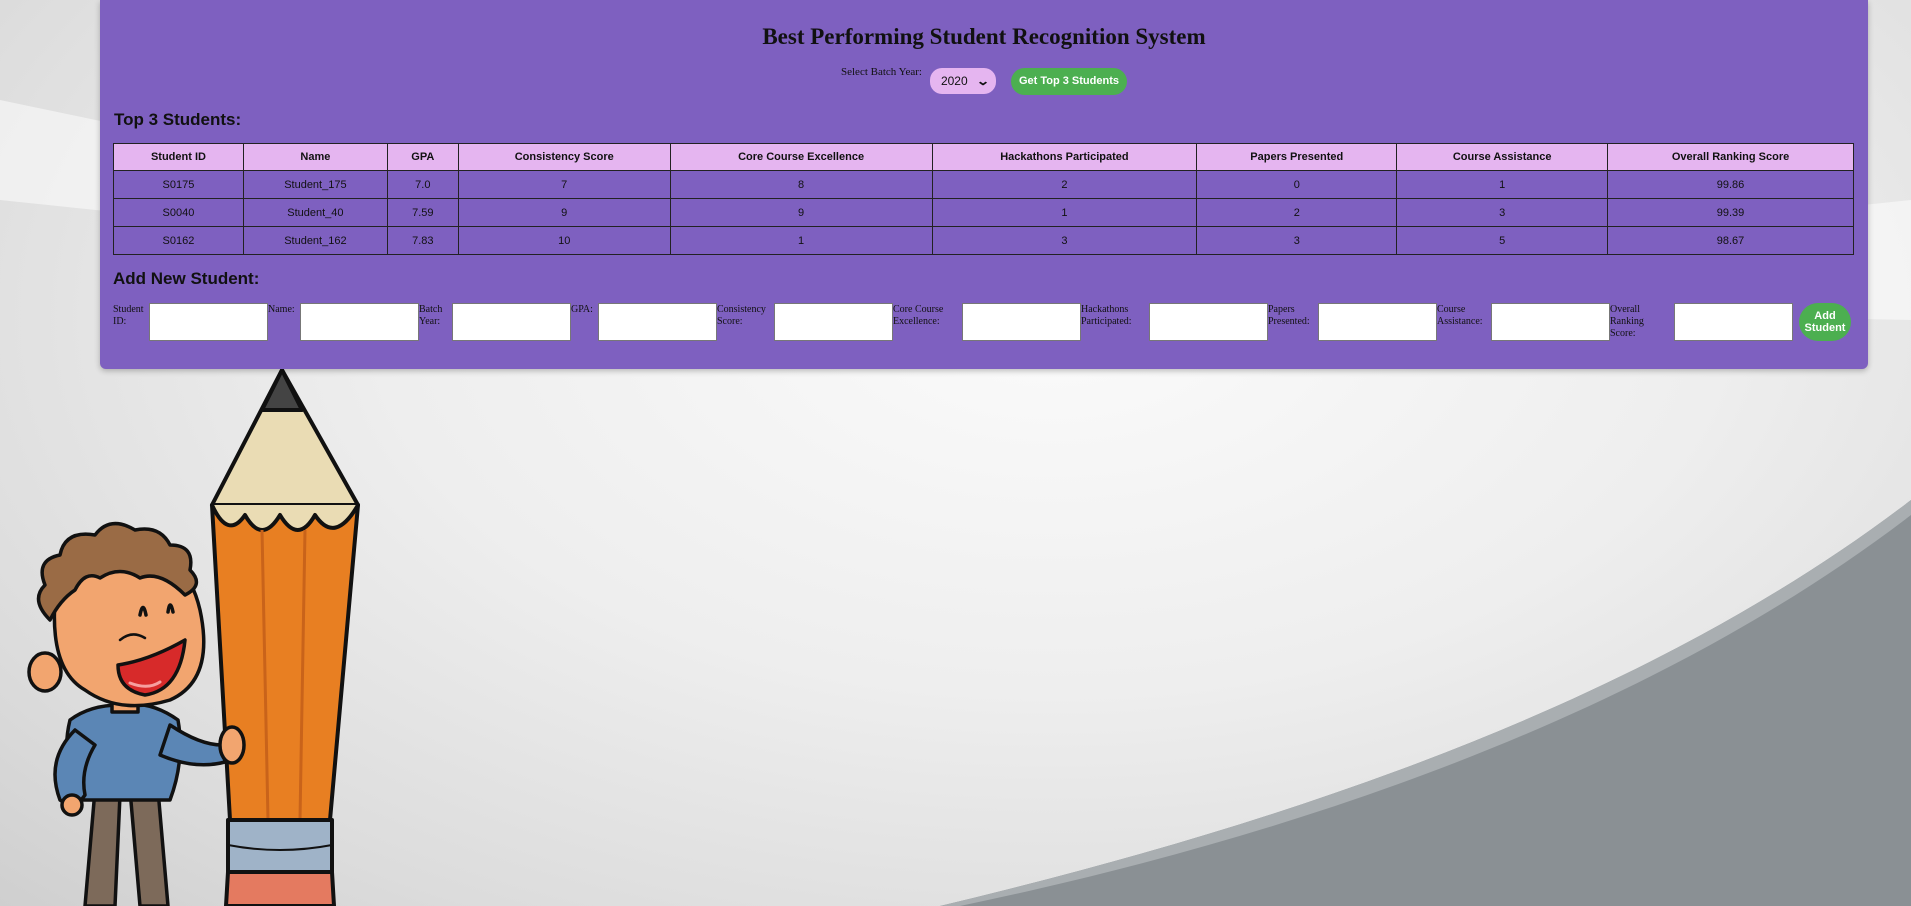 This screenshot has width=1911, height=906. What do you see at coordinates (136, 713) in the screenshot?
I see `cartoon-boy` at bounding box center [136, 713].